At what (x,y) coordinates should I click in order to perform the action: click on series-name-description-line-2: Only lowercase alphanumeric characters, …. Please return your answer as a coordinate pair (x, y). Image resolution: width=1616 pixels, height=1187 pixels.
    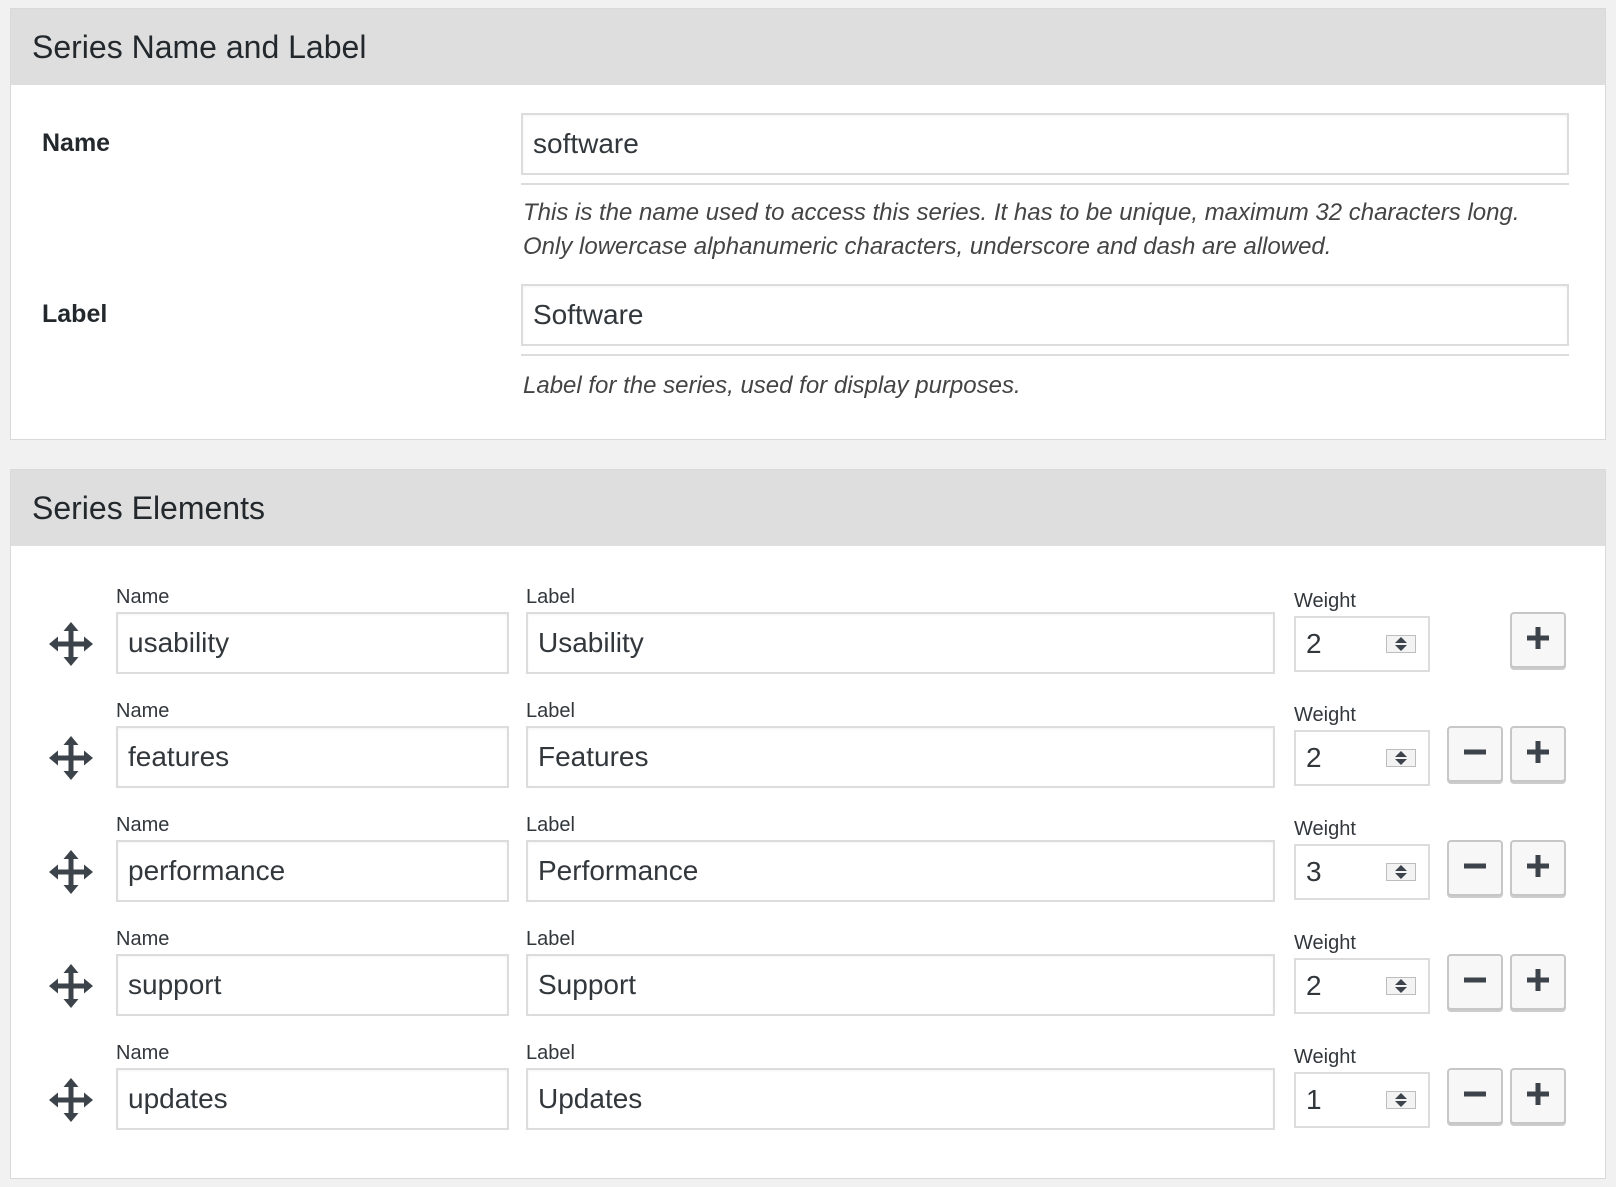
    Looking at the image, I should click on (927, 246).